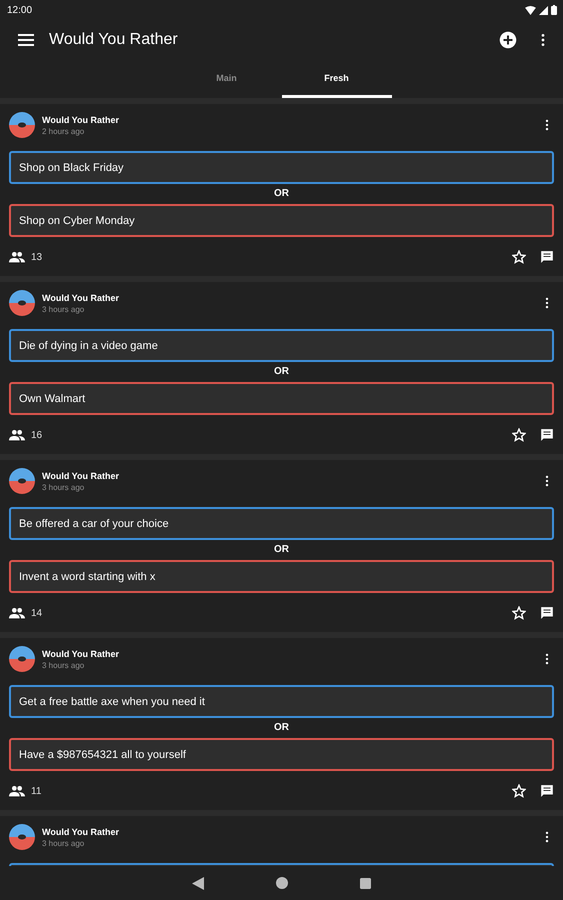 Image resolution: width=563 pixels, height=900 pixels. What do you see at coordinates (530, 10) in the screenshot?
I see `wifi-icon` at bounding box center [530, 10].